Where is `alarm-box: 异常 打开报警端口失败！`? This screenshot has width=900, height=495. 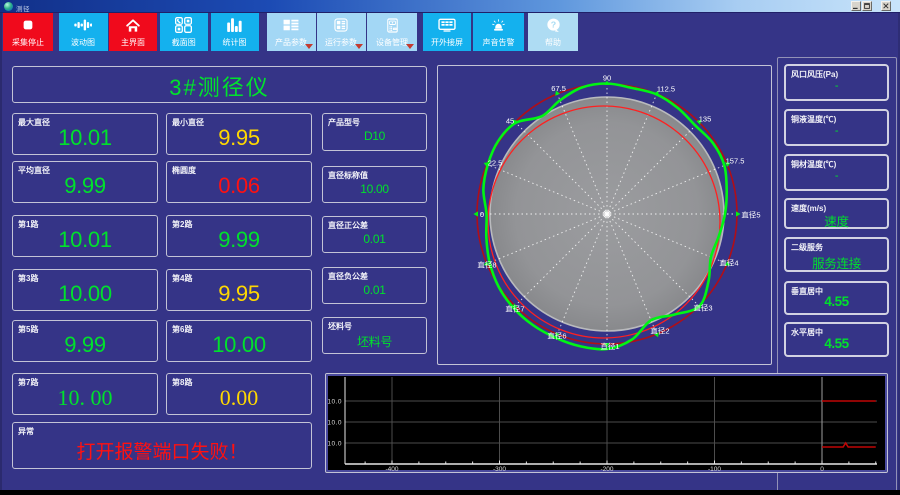 alarm-box: 异常 打开报警端口失败！ is located at coordinates (162, 445).